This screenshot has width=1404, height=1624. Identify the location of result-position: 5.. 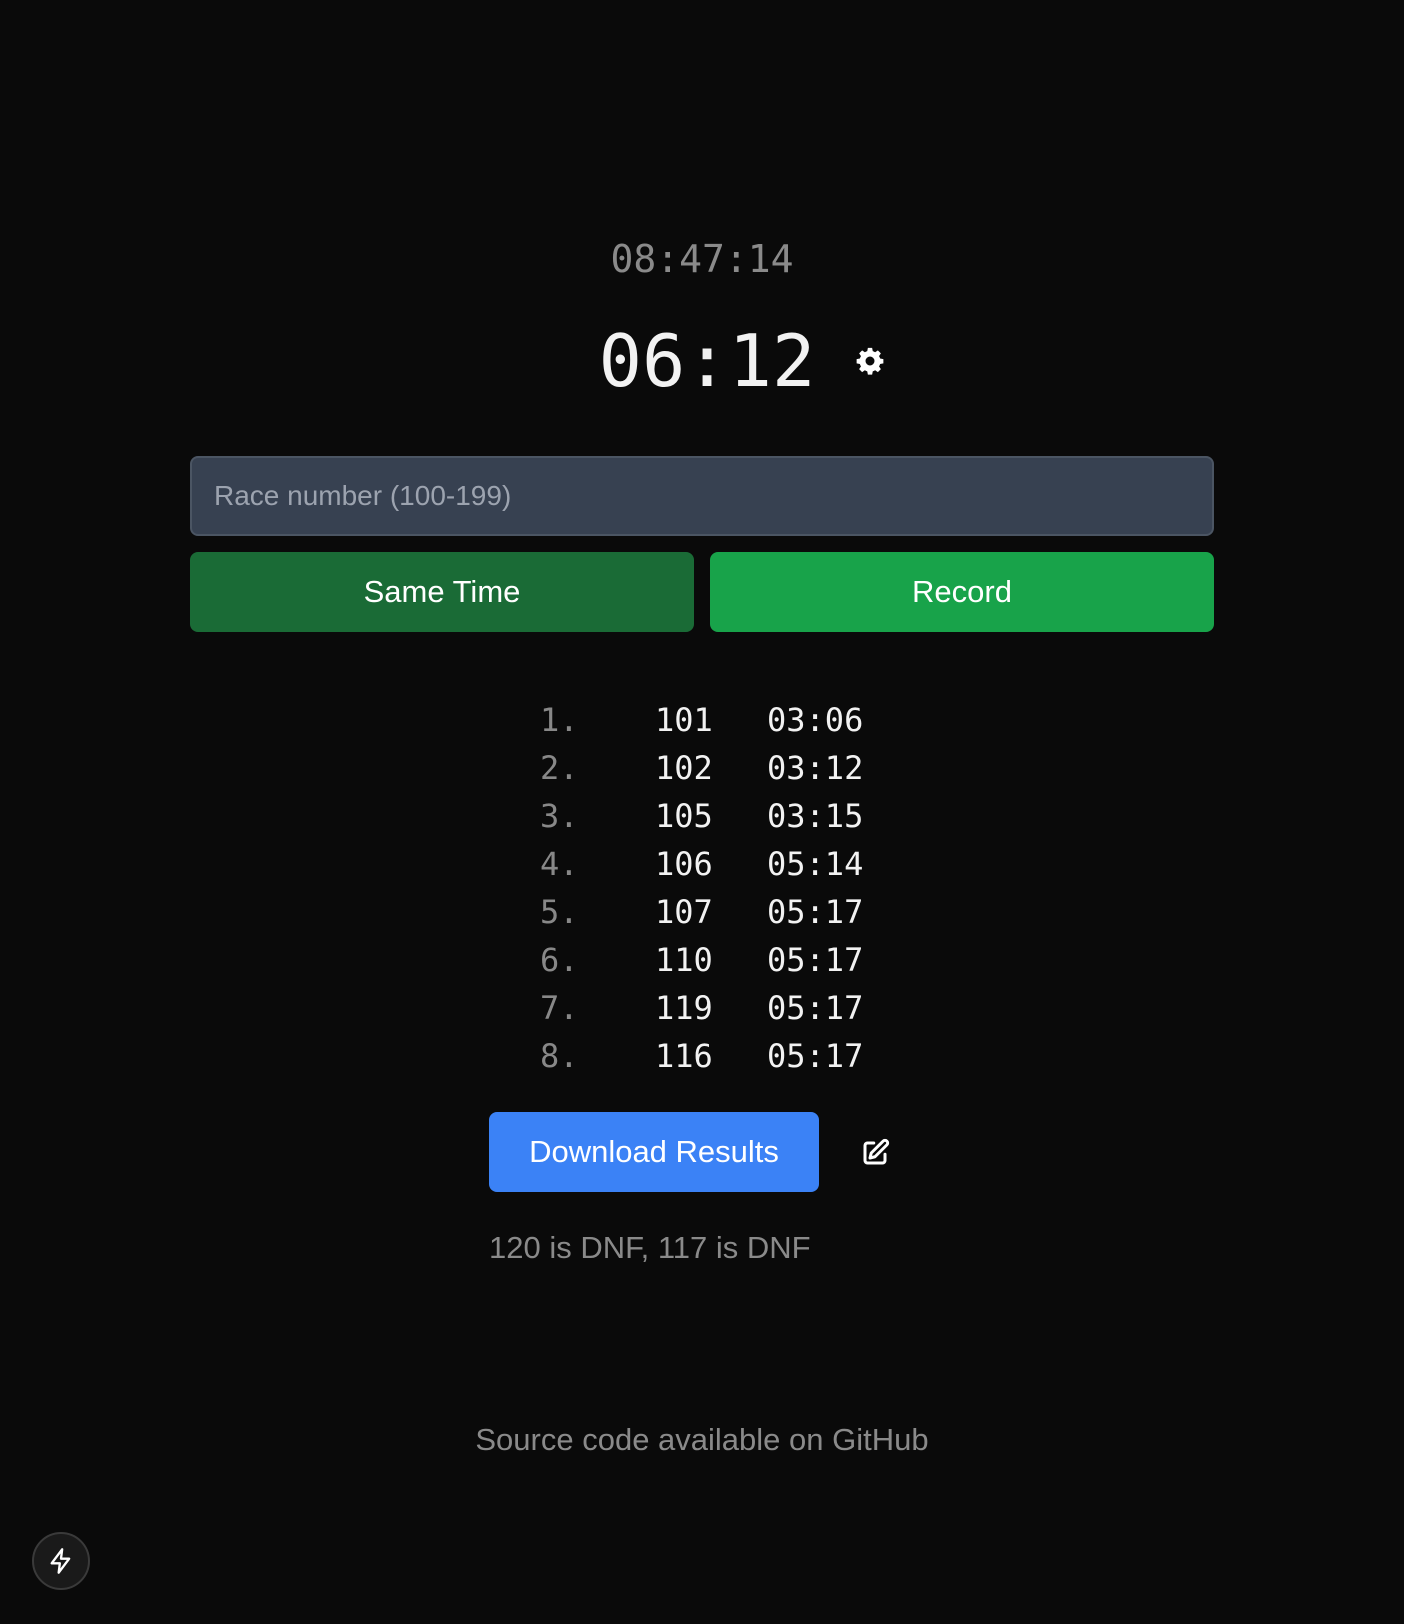
(559, 912).